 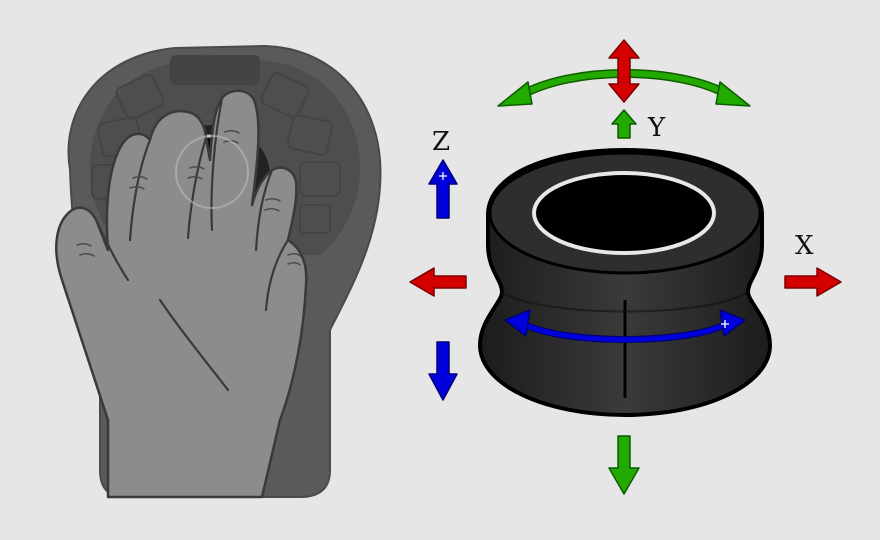 I want to click on y-up-arrow, so click(x=624, y=124).